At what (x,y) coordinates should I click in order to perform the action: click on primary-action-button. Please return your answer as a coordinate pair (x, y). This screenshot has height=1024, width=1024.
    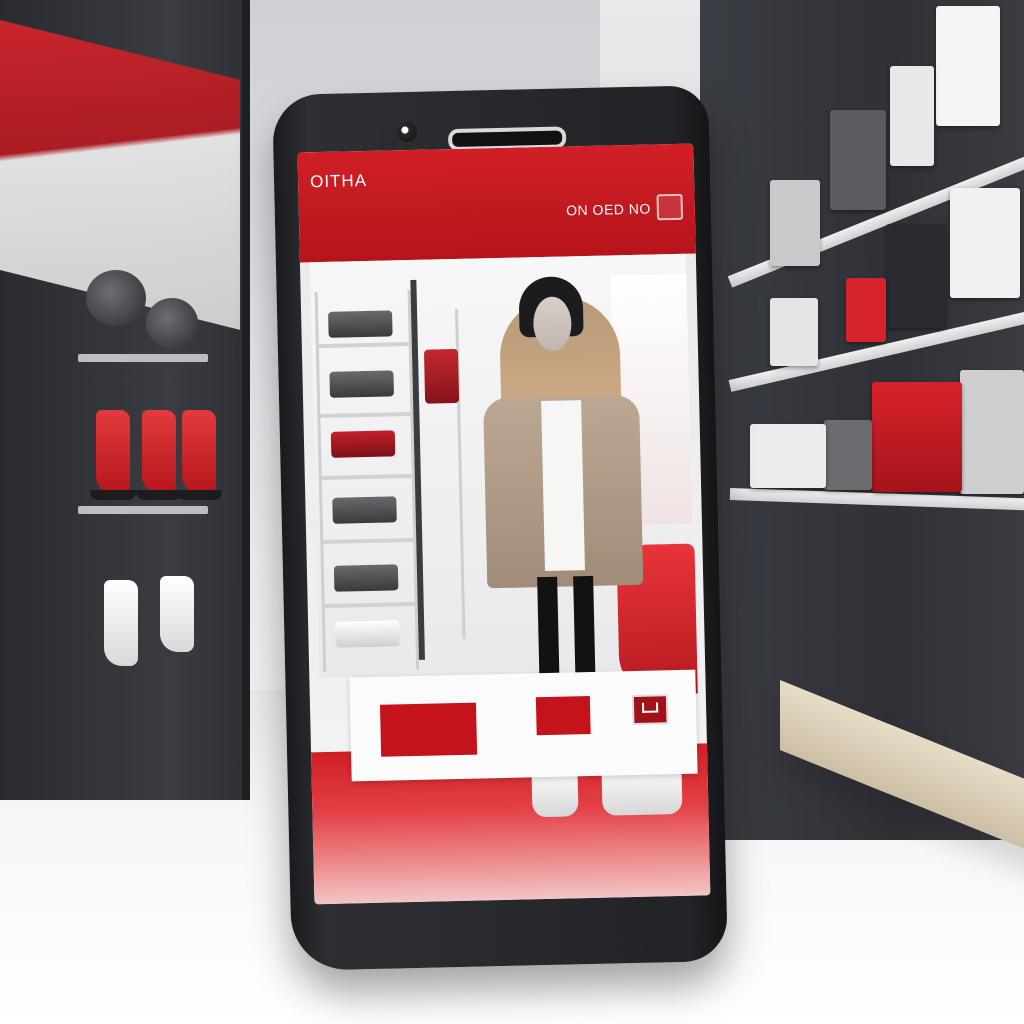
    Looking at the image, I should click on (428, 729).